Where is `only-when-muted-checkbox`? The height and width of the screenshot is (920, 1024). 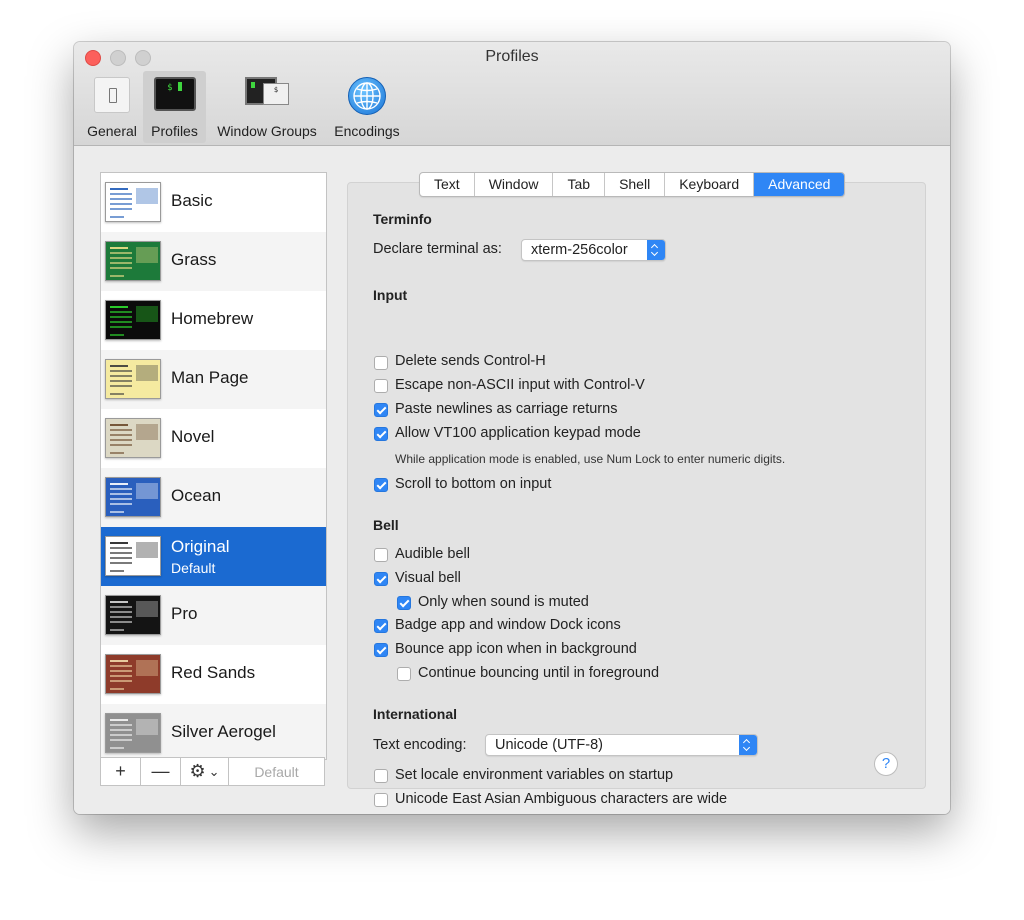
only-when-muted-checkbox is located at coordinates (404, 603).